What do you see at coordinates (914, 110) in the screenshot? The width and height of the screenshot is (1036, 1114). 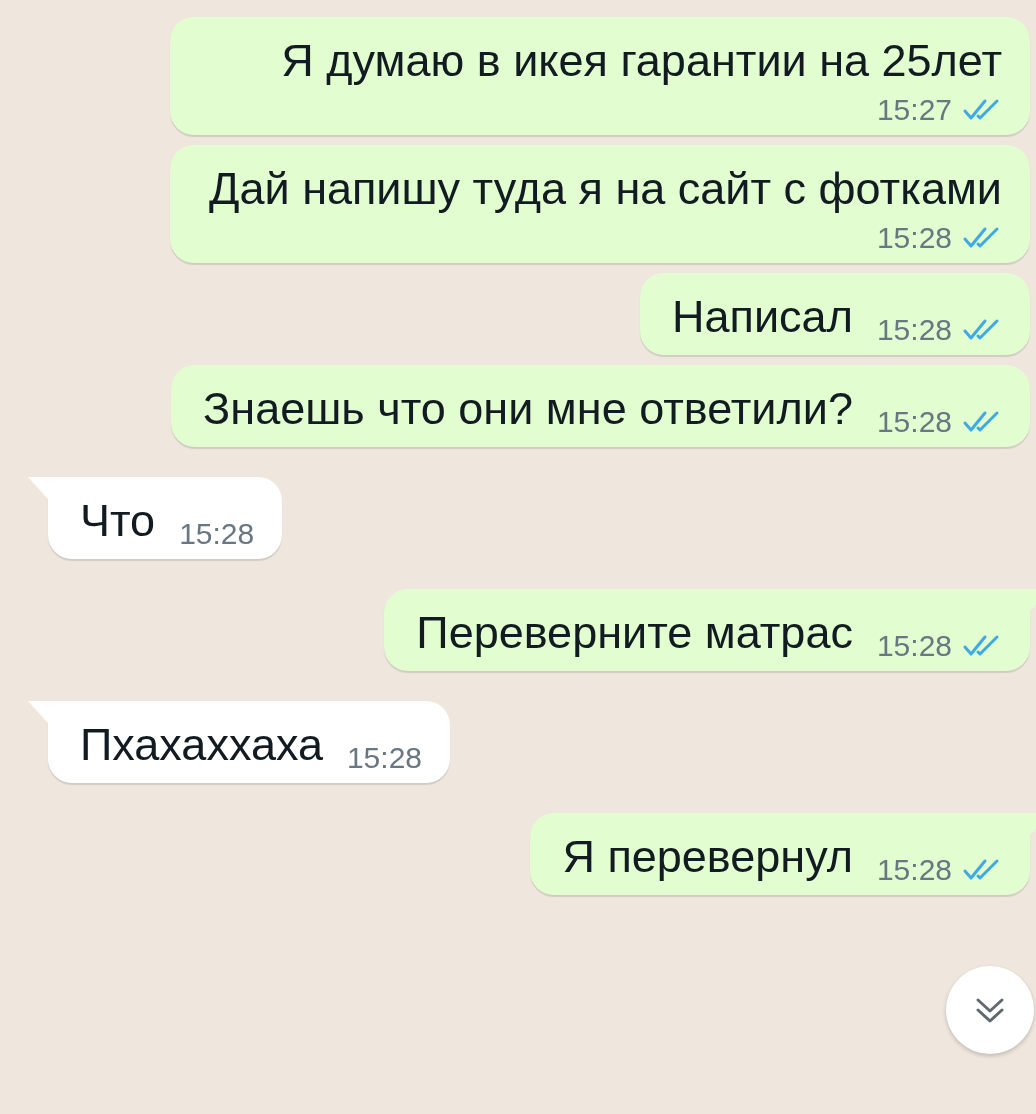 I see `message-time: 15:27` at bounding box center [914, 110].